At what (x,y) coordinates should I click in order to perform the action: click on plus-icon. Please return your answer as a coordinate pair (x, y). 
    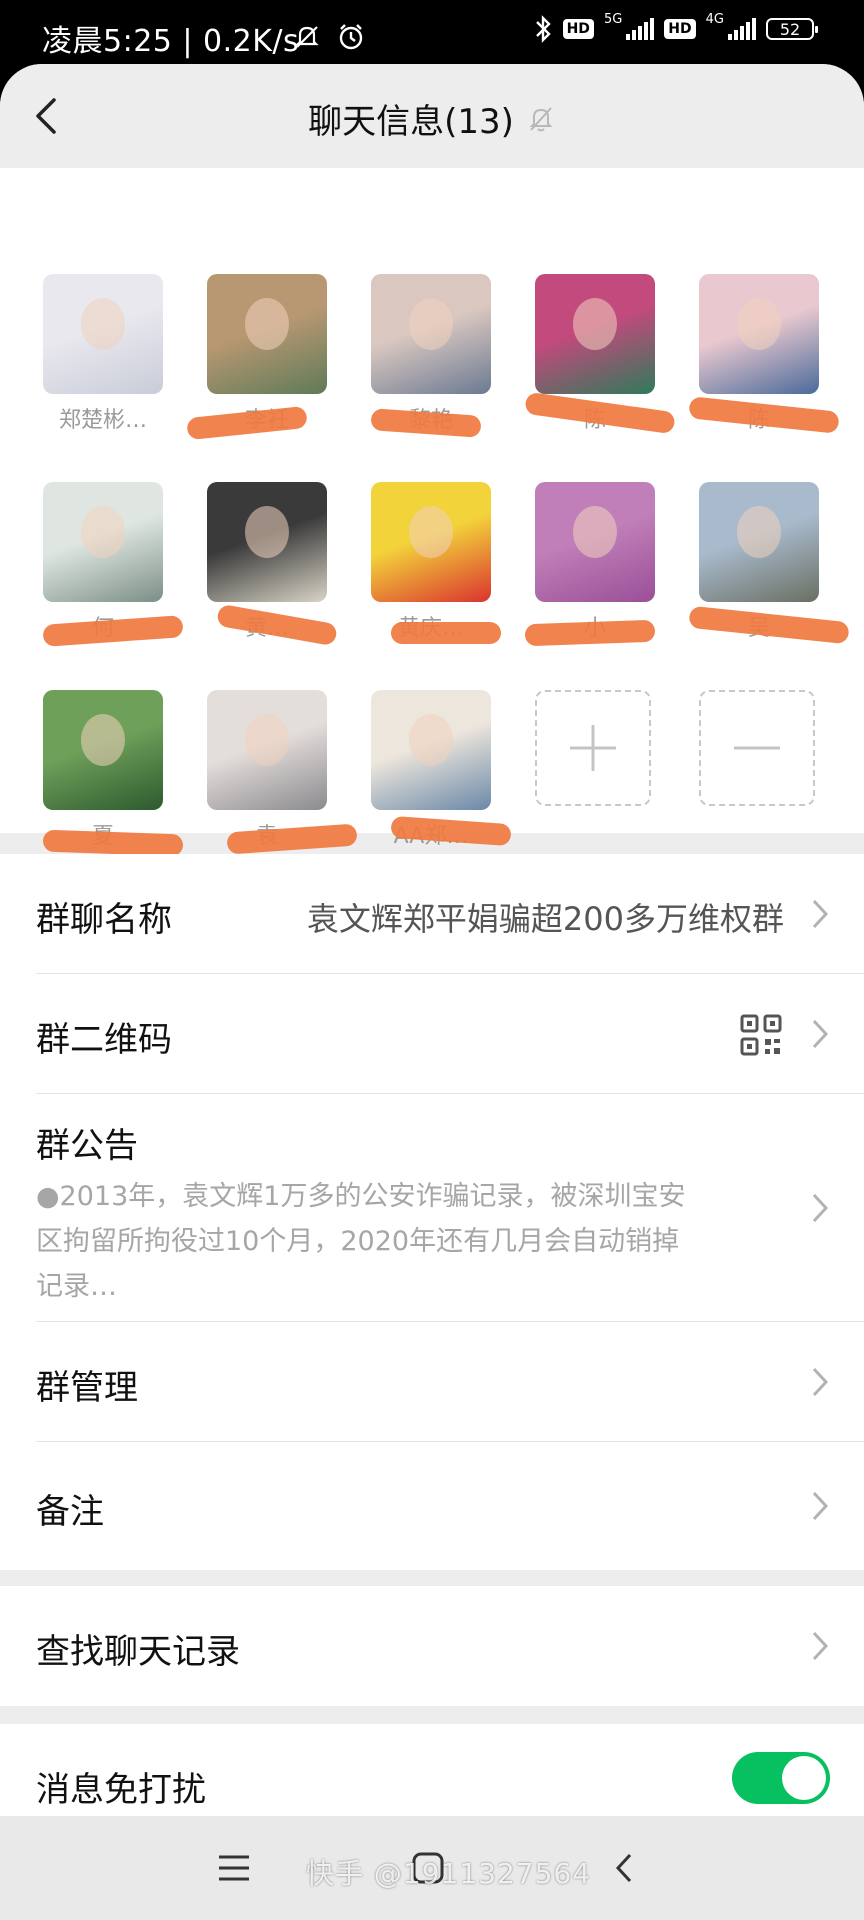
    Looking at the image, I should click on (593, 748).